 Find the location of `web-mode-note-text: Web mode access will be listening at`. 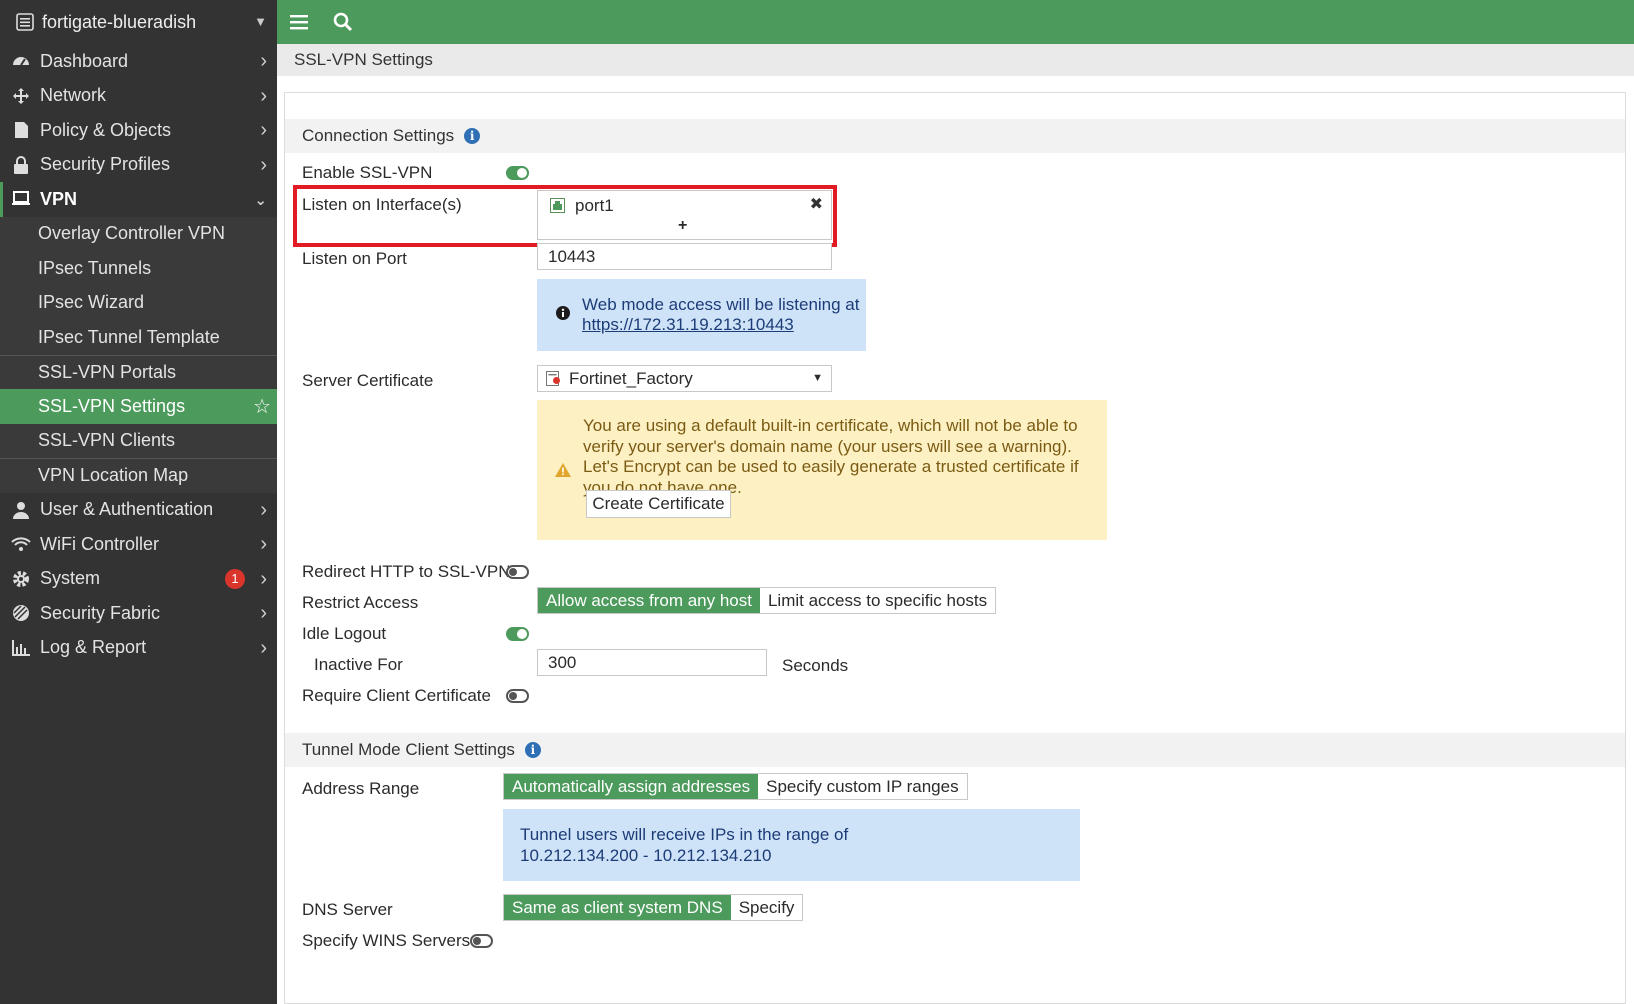

web-mode-note-text: Web mode access will be listening at is located at coordinates (721, 305).